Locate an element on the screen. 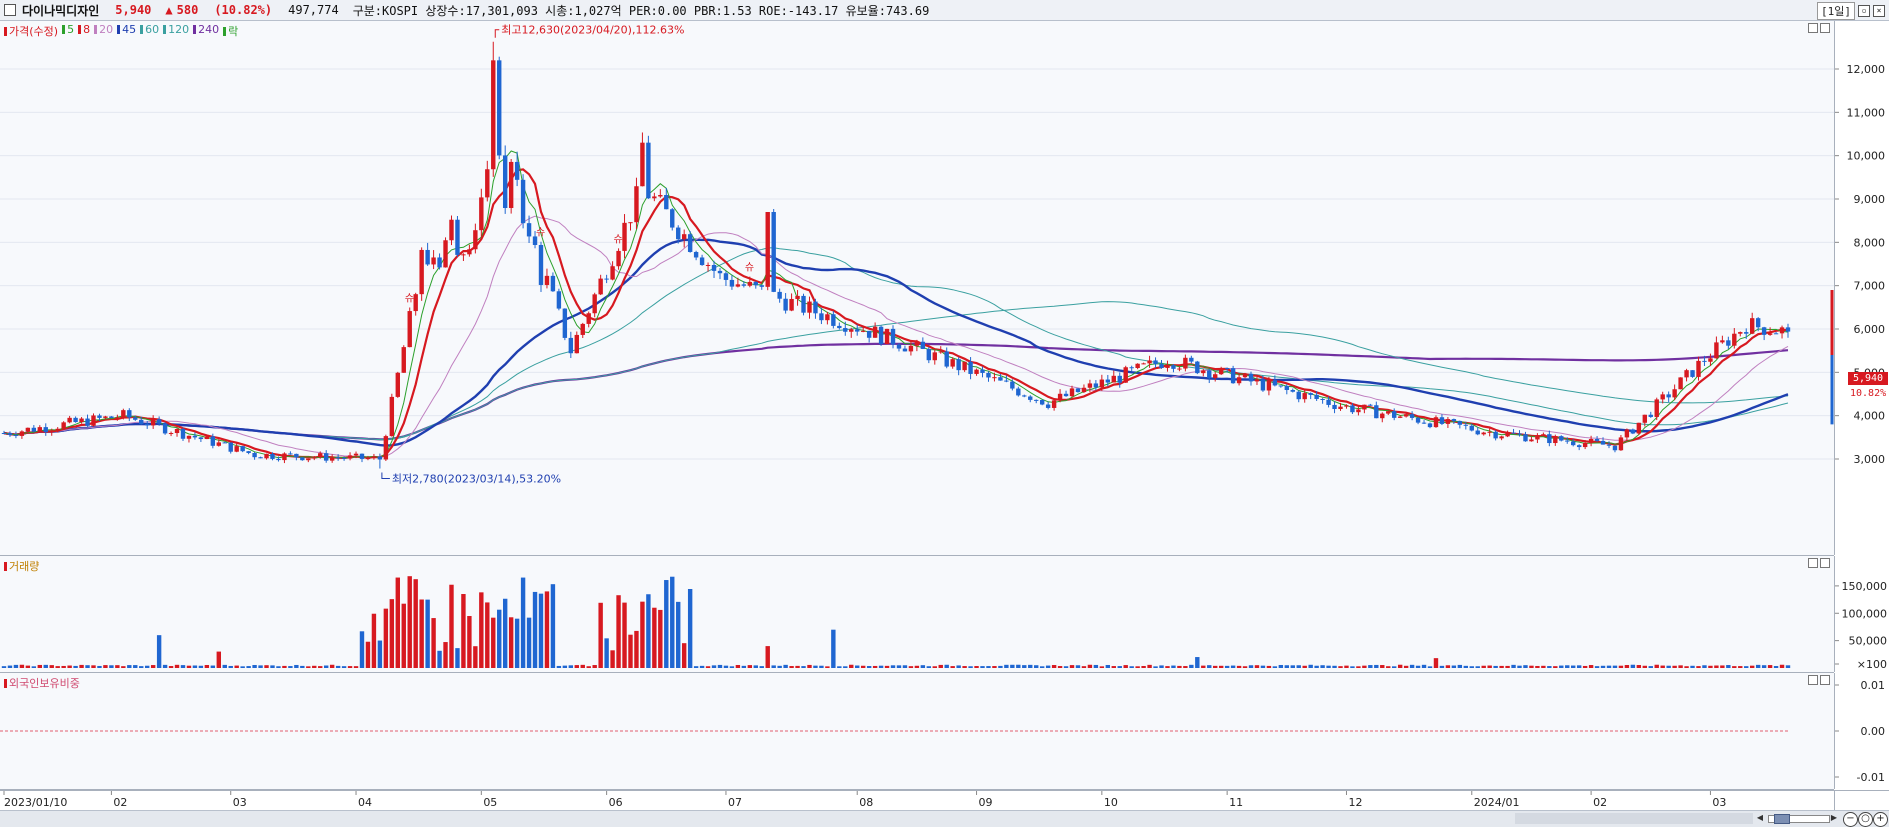 The image size is (1889, 827). scroll-left-icon: ◀ is located at coordinates (1760, 818).